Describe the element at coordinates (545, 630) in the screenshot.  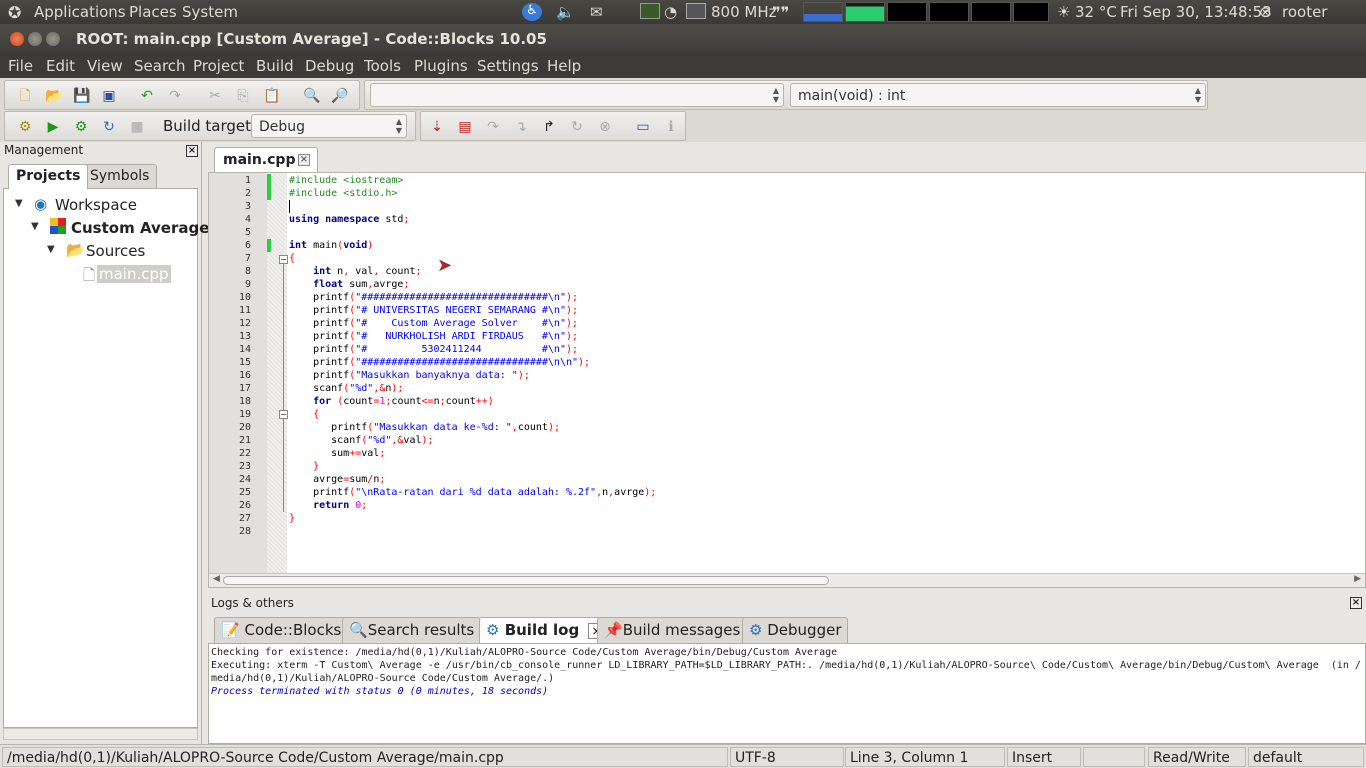
I see `tab-build-log: ⚙ Build log ×` at that location.